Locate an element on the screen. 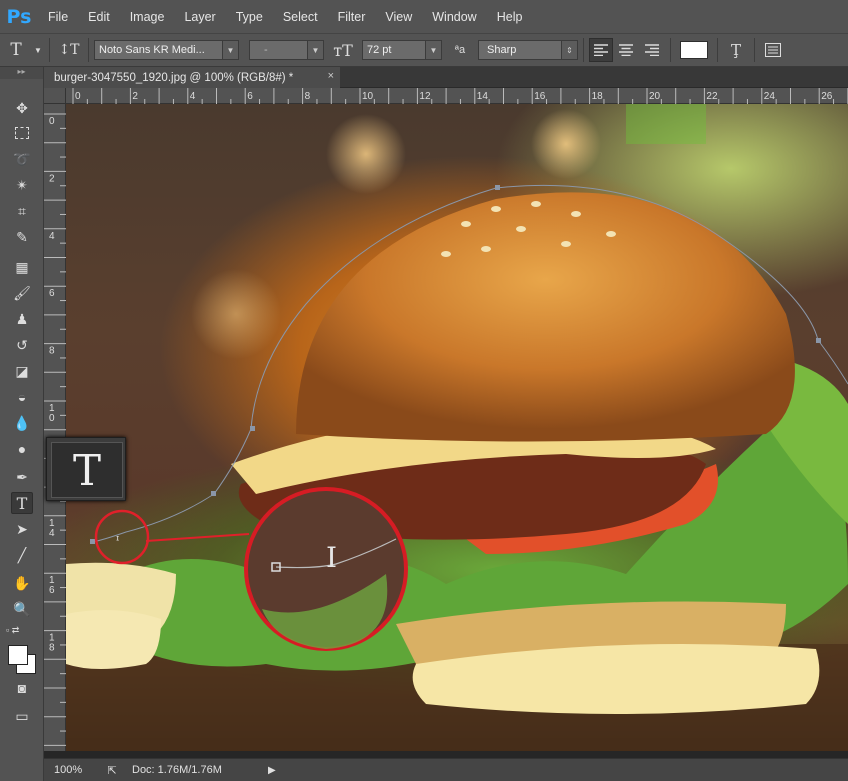 The height and width of the screenshot is (781, 848). align-center-icon is located at coordinates (626, 50).